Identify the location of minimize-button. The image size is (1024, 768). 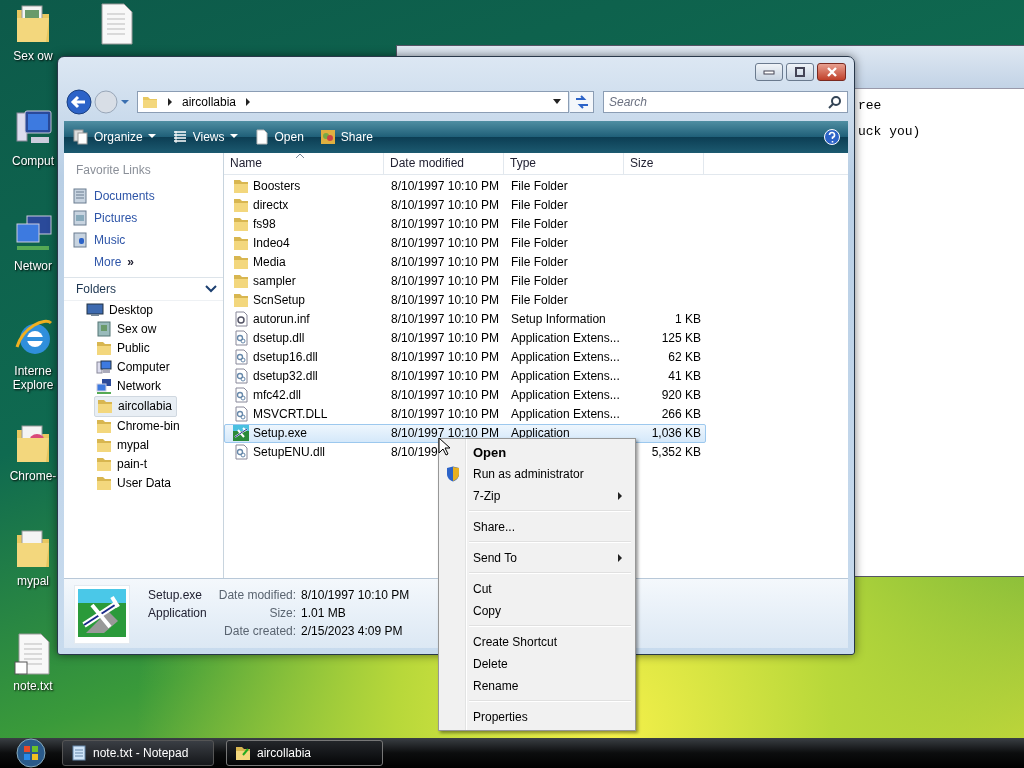
(769, 71).